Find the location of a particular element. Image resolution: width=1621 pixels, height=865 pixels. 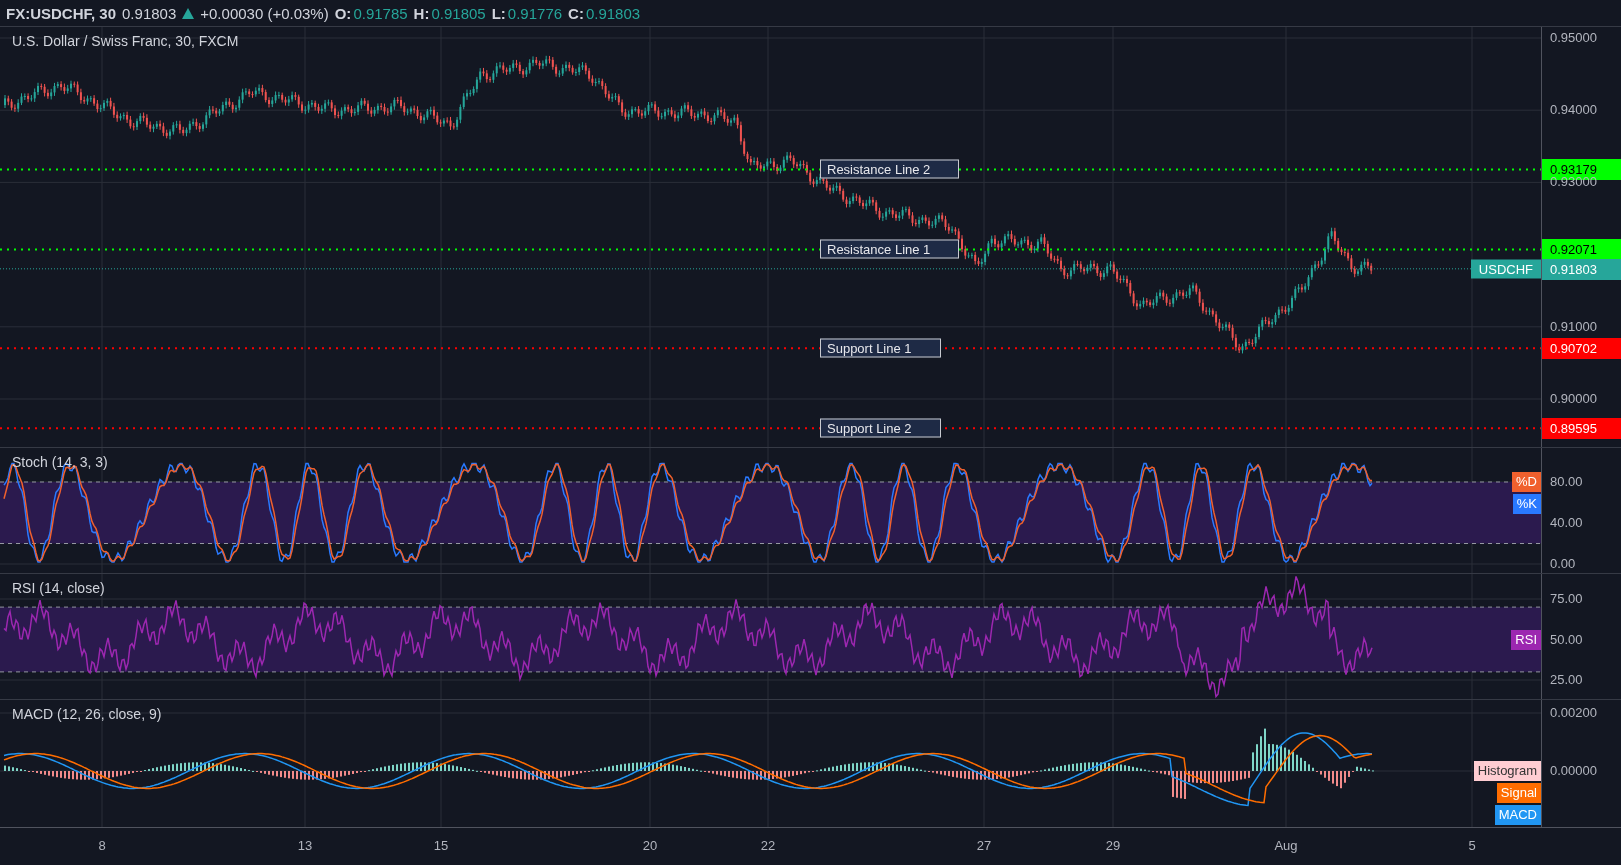

indicator-title: Stoch (14, 3, 3) is located at coordinates (60, 462).